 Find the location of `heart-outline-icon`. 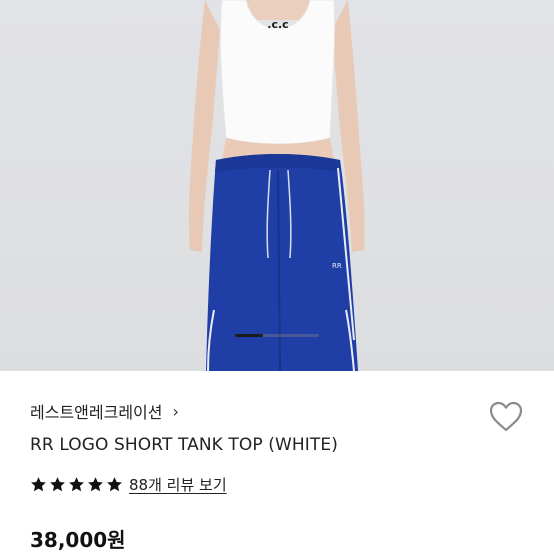

heart-outline-icon is located at coordinates (506, 417).